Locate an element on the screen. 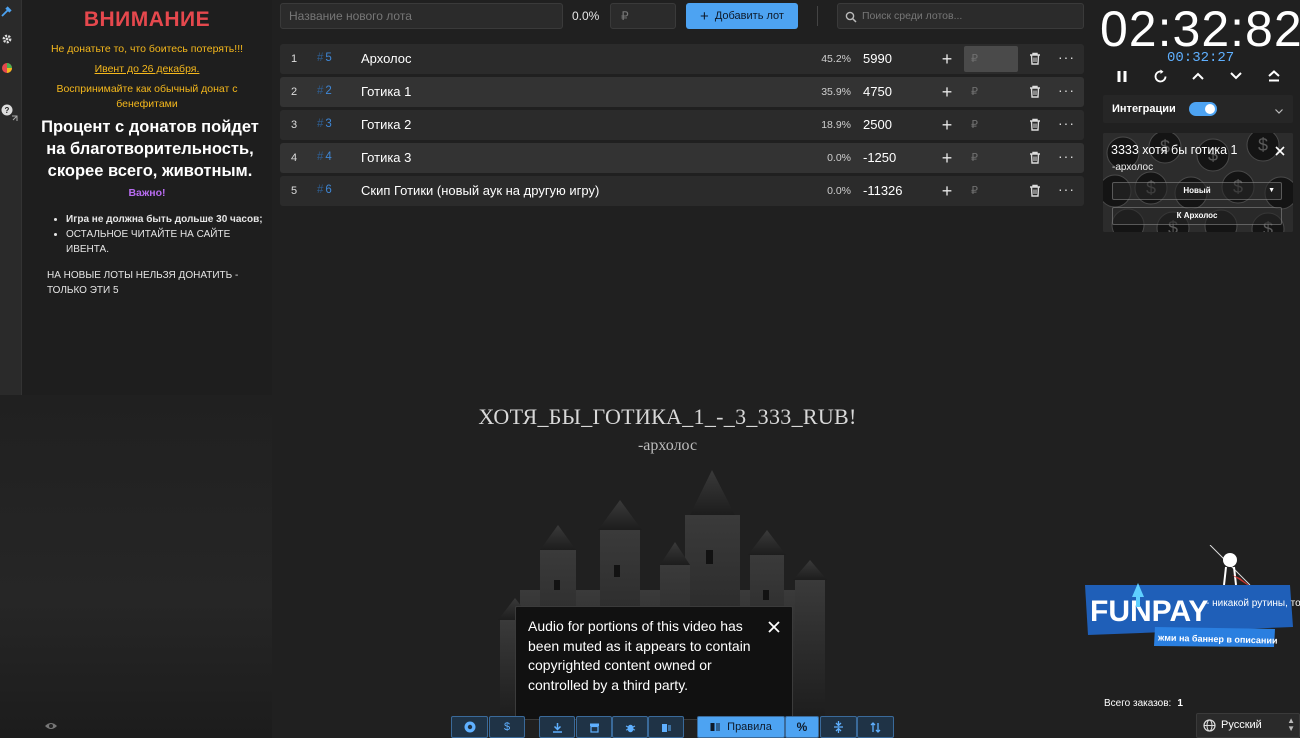  lot-id: #5 is located at coordinates (324, 58).